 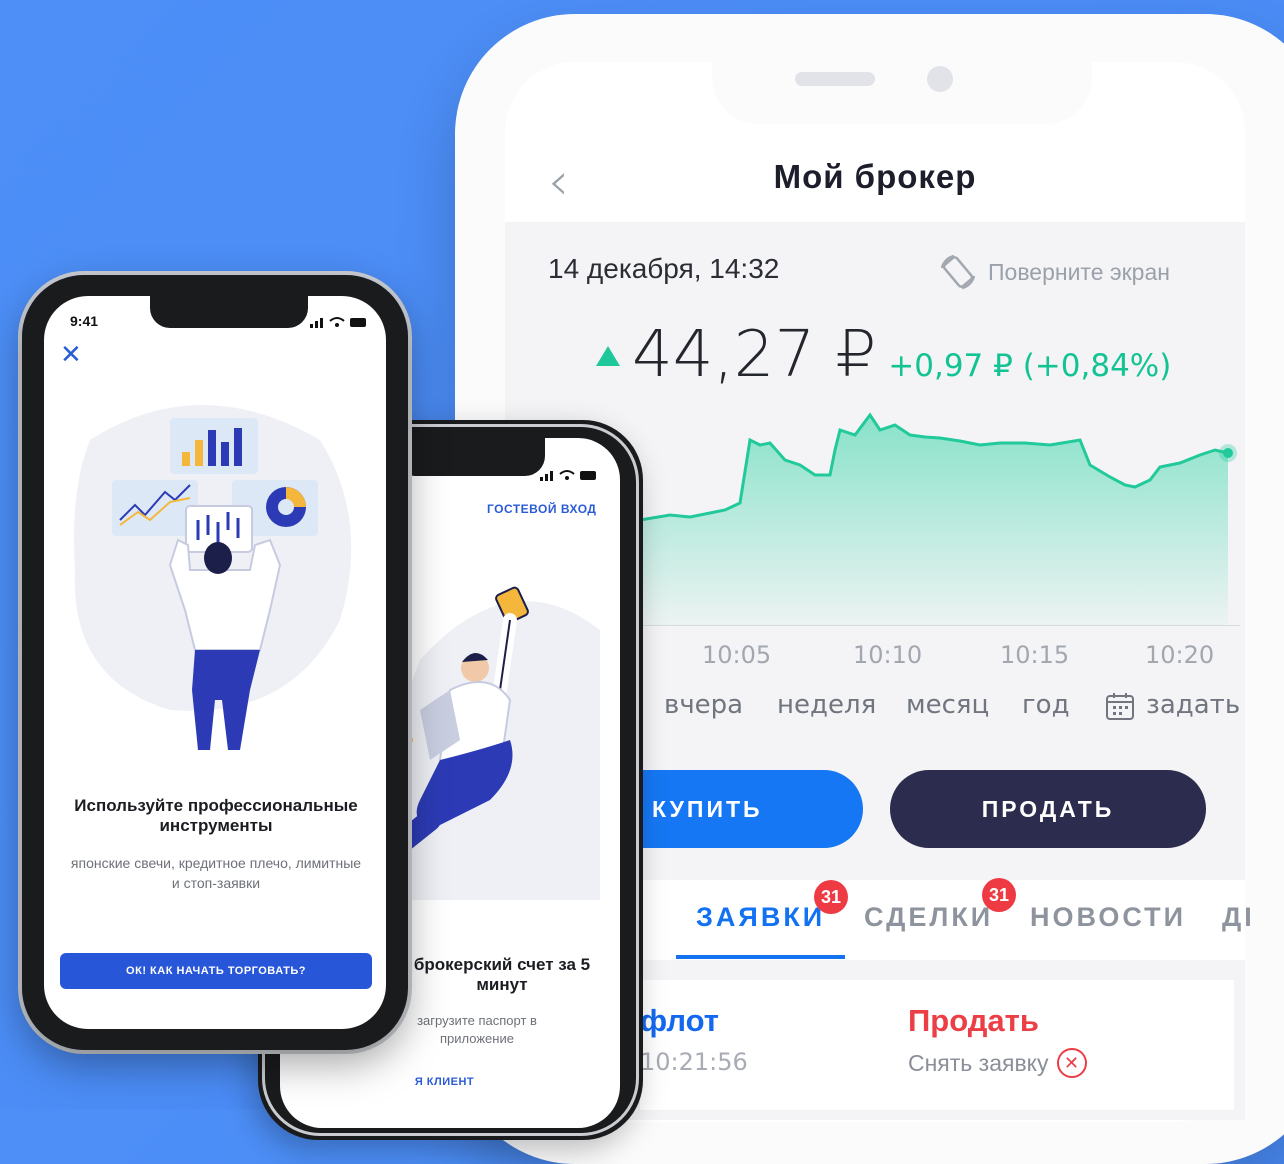 What do you see at coordinates (1238, 917) in the screenshot?
I see `tab-more: ДІ` at bounding box center [1238, 917].